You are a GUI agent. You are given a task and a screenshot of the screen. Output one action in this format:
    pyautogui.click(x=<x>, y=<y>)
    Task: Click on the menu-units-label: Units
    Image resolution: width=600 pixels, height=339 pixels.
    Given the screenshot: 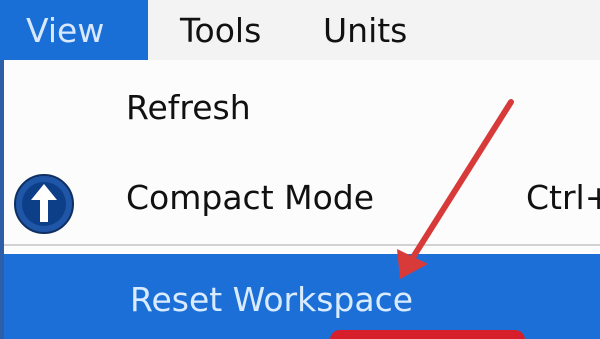 What is the action you would take?
    pyautogui.click(x=365, y=30)
    